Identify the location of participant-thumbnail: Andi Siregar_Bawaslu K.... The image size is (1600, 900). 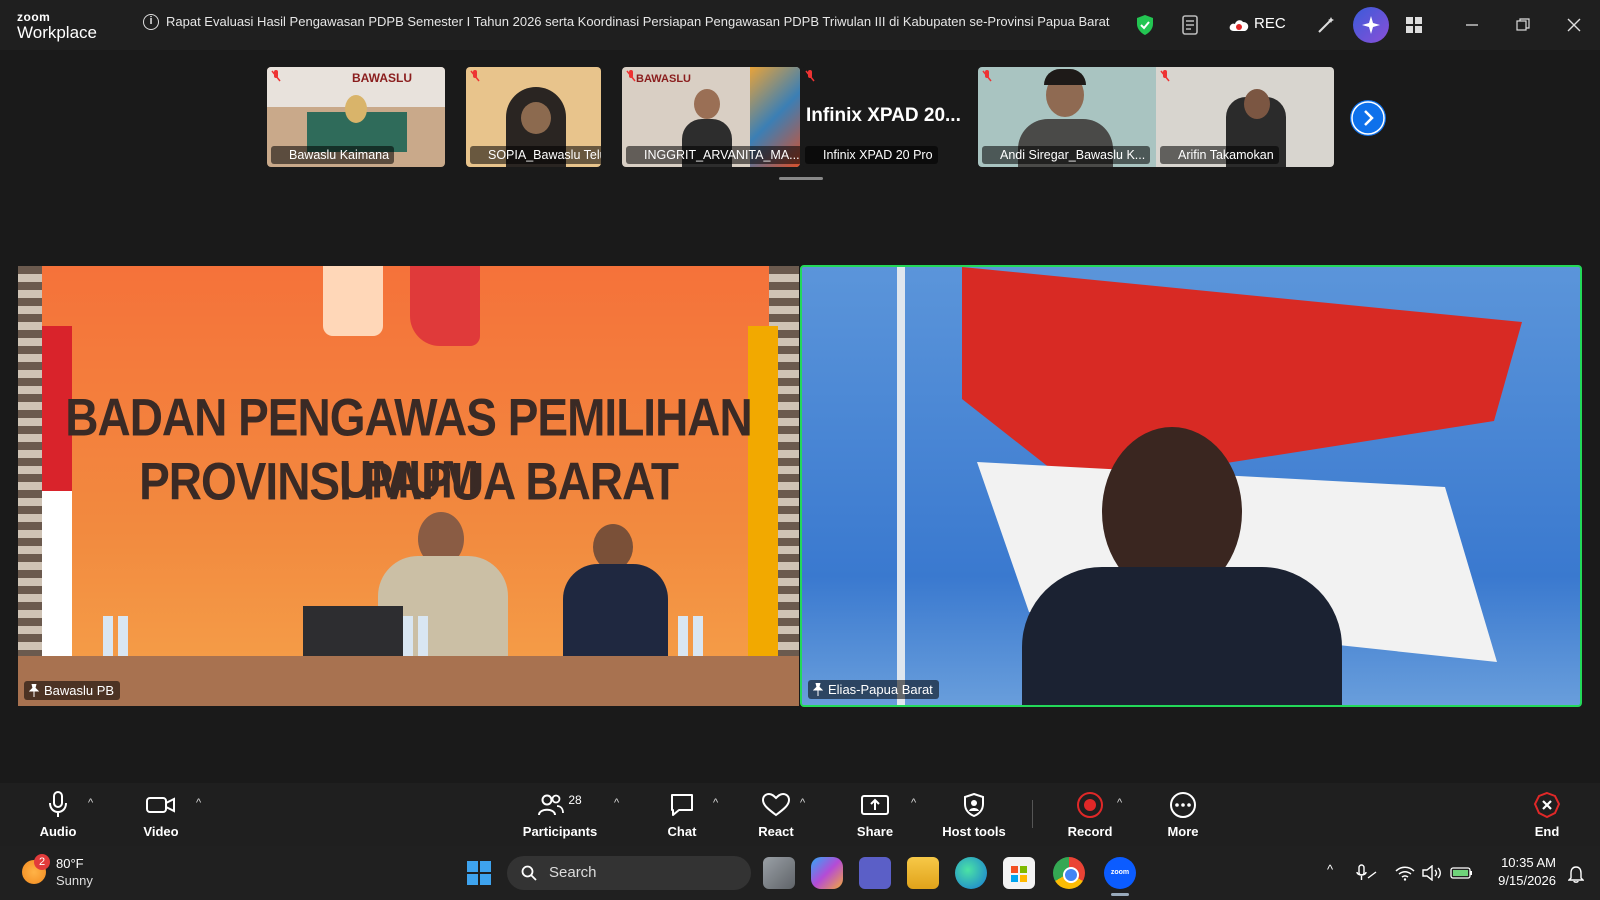
(1067, 117).